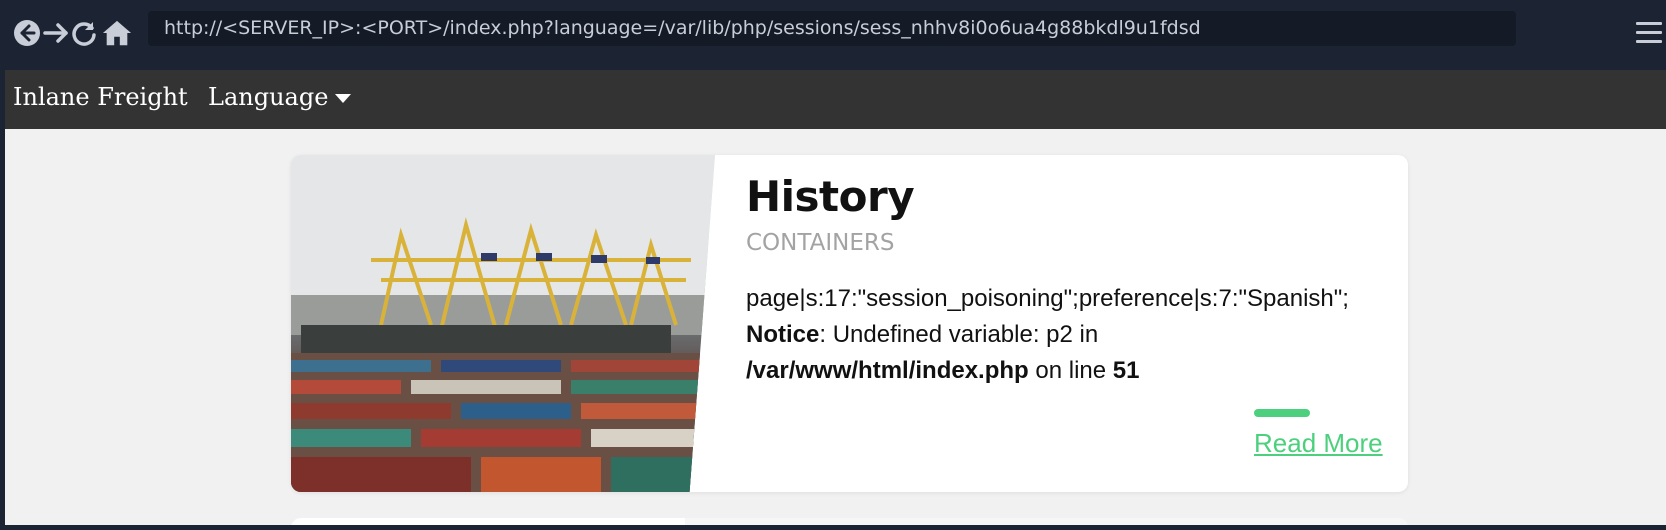 The width and height of the screenshot is (1666, 530). I want to click on site-navbar: Inlane Freight Language, so click(835, 99).